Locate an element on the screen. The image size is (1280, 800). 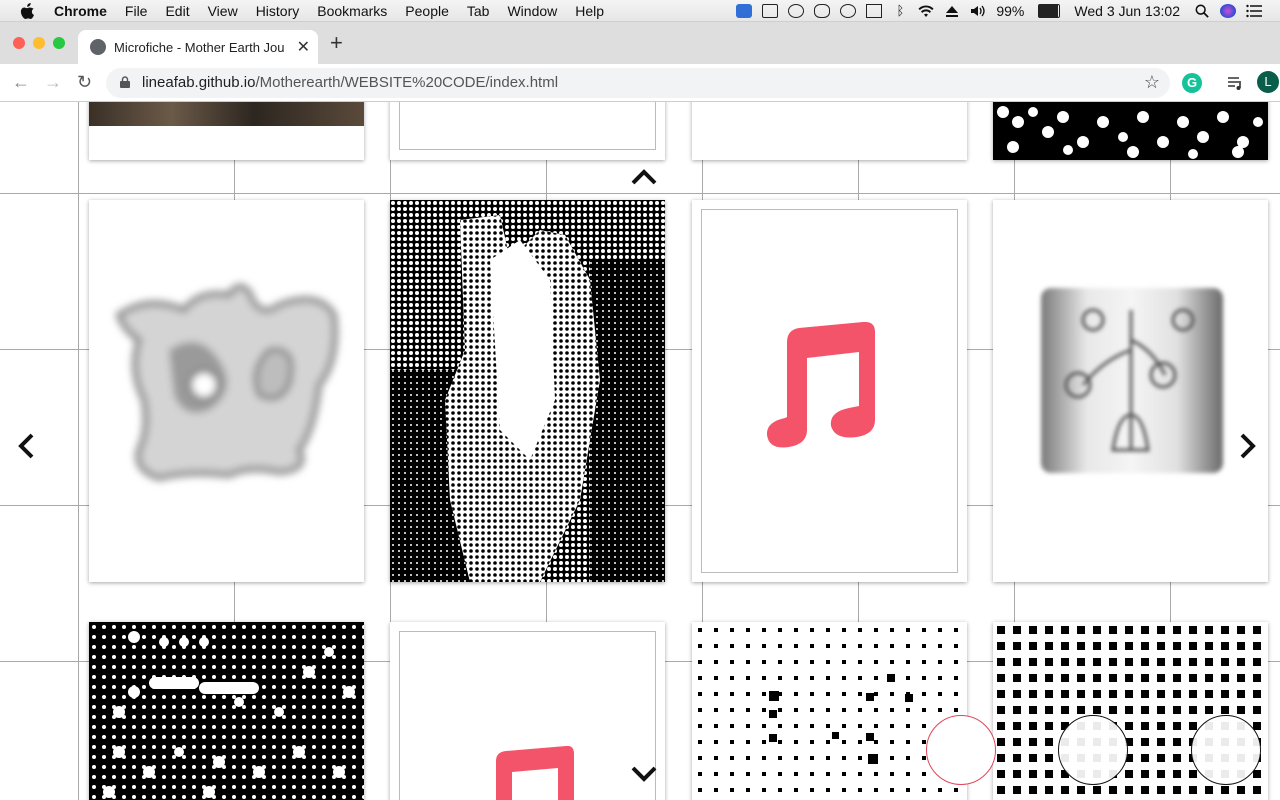
back-button: ← is located at coordinates (21, 82).